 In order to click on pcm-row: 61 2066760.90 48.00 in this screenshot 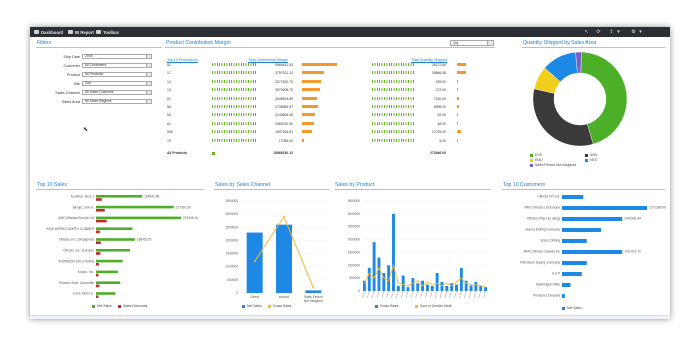, I will do `click(322, 124)`.